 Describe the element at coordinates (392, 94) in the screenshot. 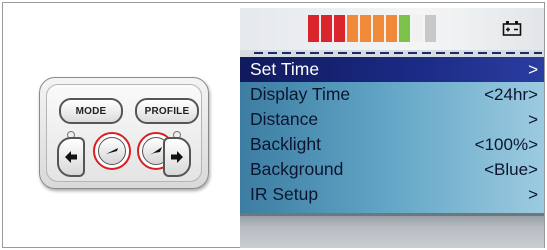

I see `menu-item-display-time: Display Time <24hr>` at that location.